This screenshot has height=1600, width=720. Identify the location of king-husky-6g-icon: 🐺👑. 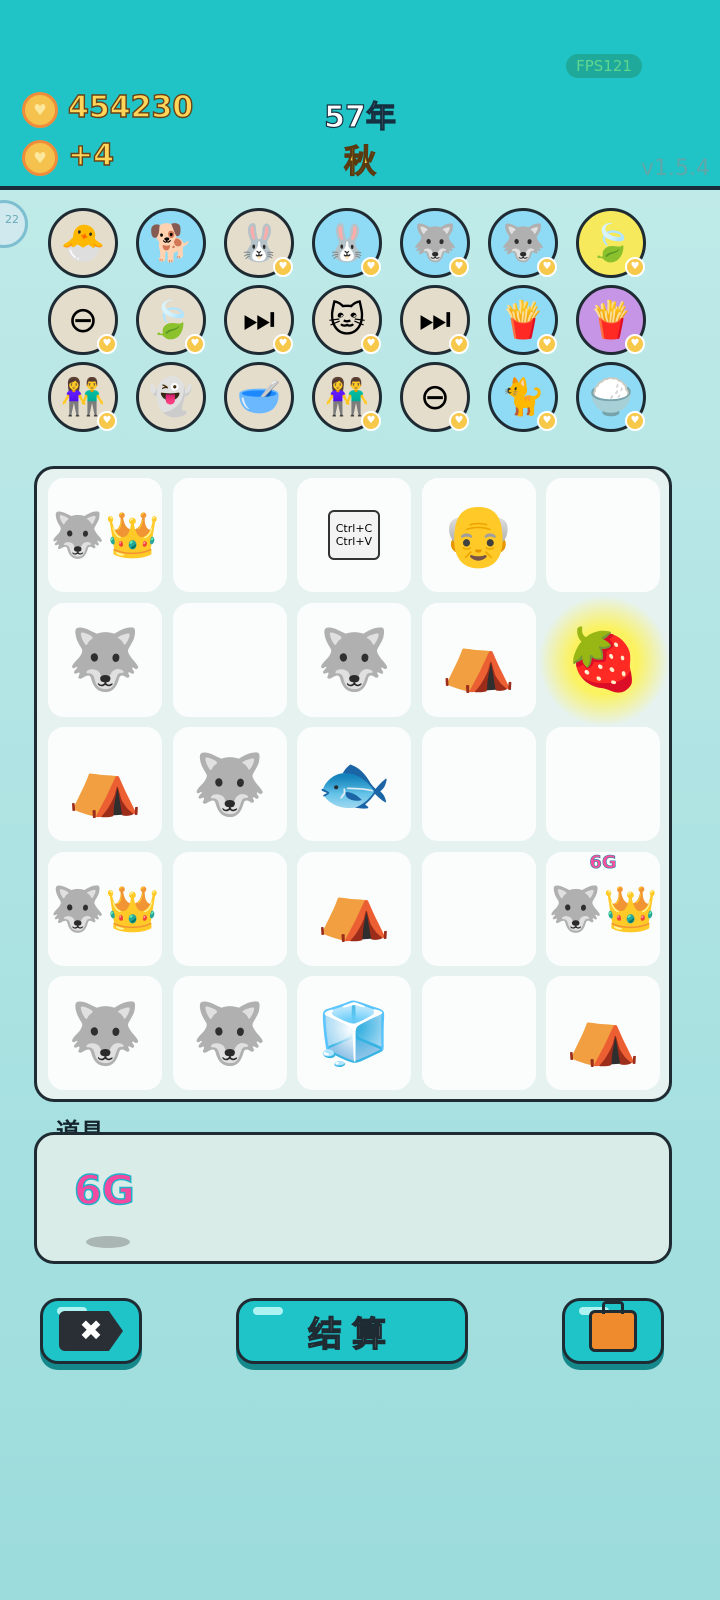
(603, 909).